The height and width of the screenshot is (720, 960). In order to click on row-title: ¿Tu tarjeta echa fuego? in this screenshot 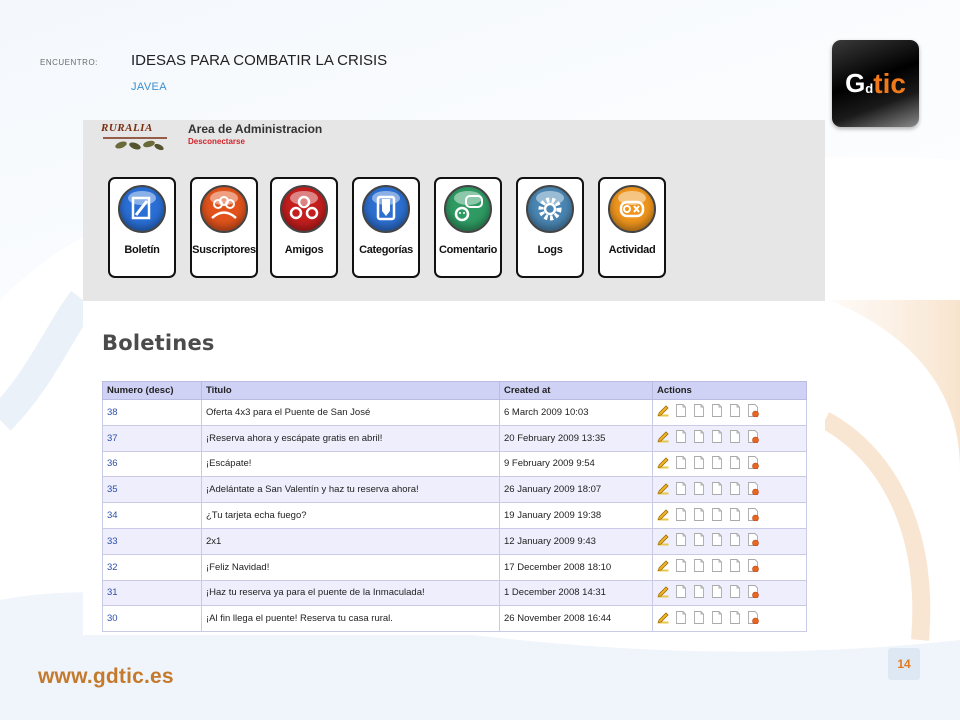, I will do `click(350, 515)`.